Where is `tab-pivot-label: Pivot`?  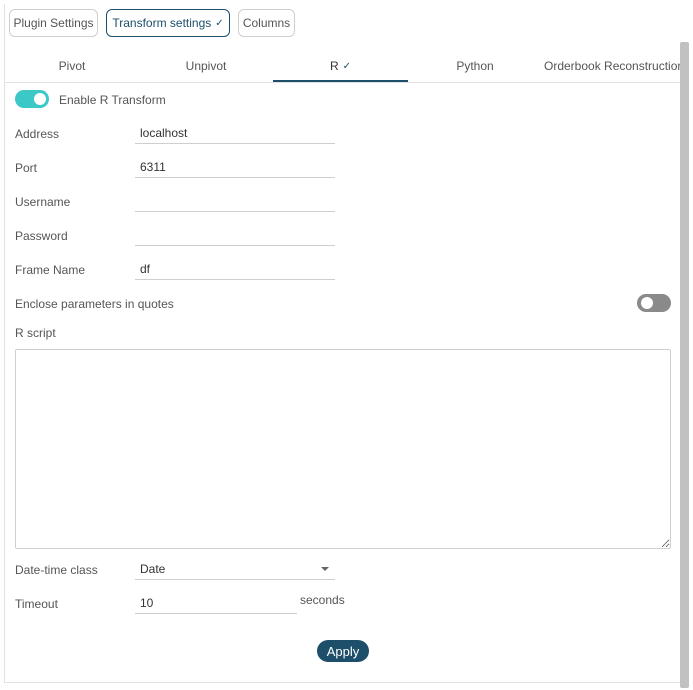
tab-pivot-label: Pivot is located at coordinates (72, 66).